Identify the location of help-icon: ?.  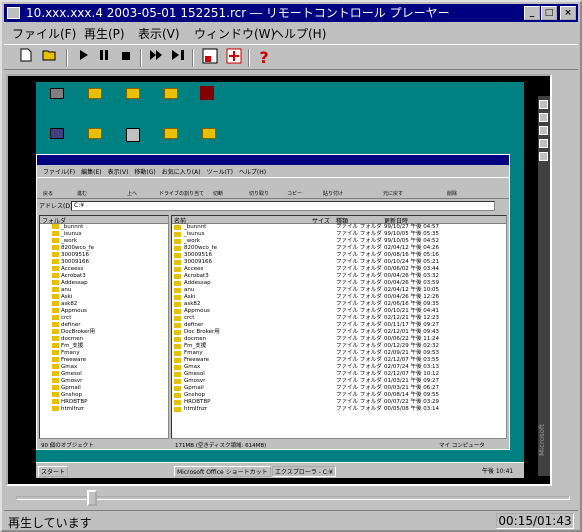
(264, 58).